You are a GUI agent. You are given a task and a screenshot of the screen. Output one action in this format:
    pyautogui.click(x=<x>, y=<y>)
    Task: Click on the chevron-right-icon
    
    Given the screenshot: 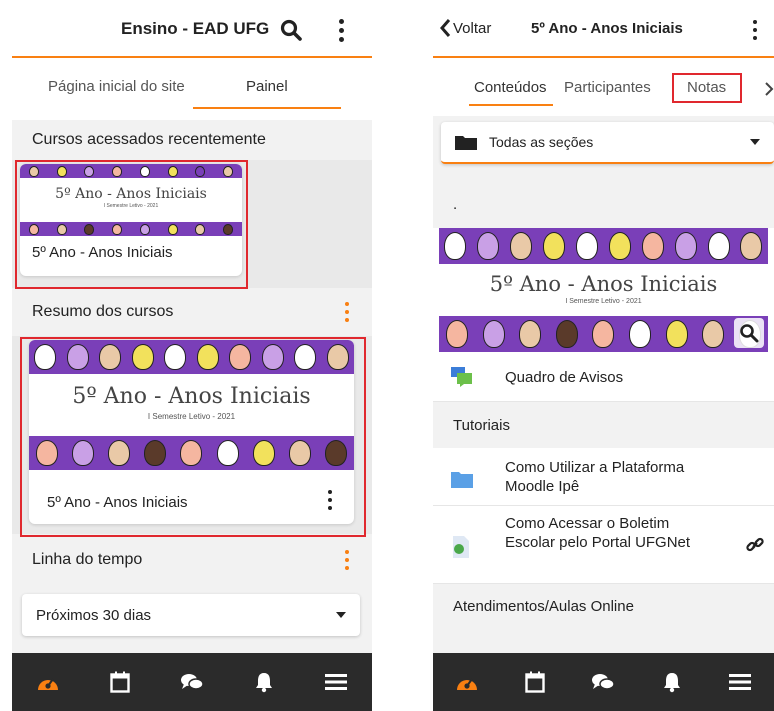 What is the action you would take?
    pyautogui.click(x=769, y=89)
    